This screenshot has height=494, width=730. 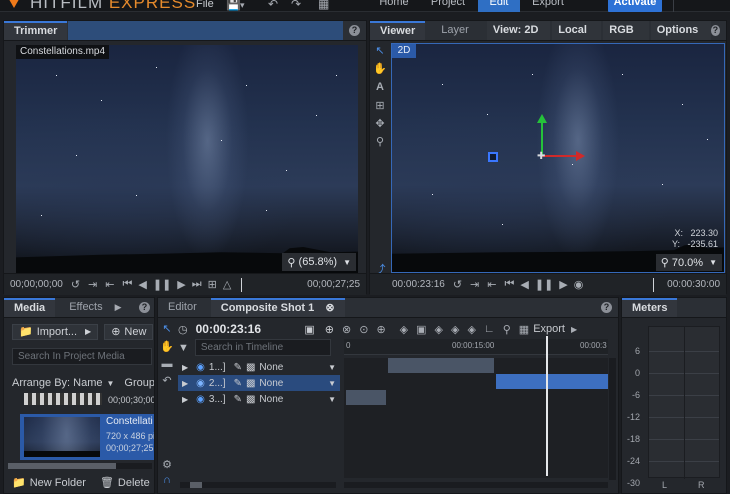 What do you see at coordinates (489, 329) in the screenshot?
I see `graph-icon: ∟` at bounding box center [489, 329].